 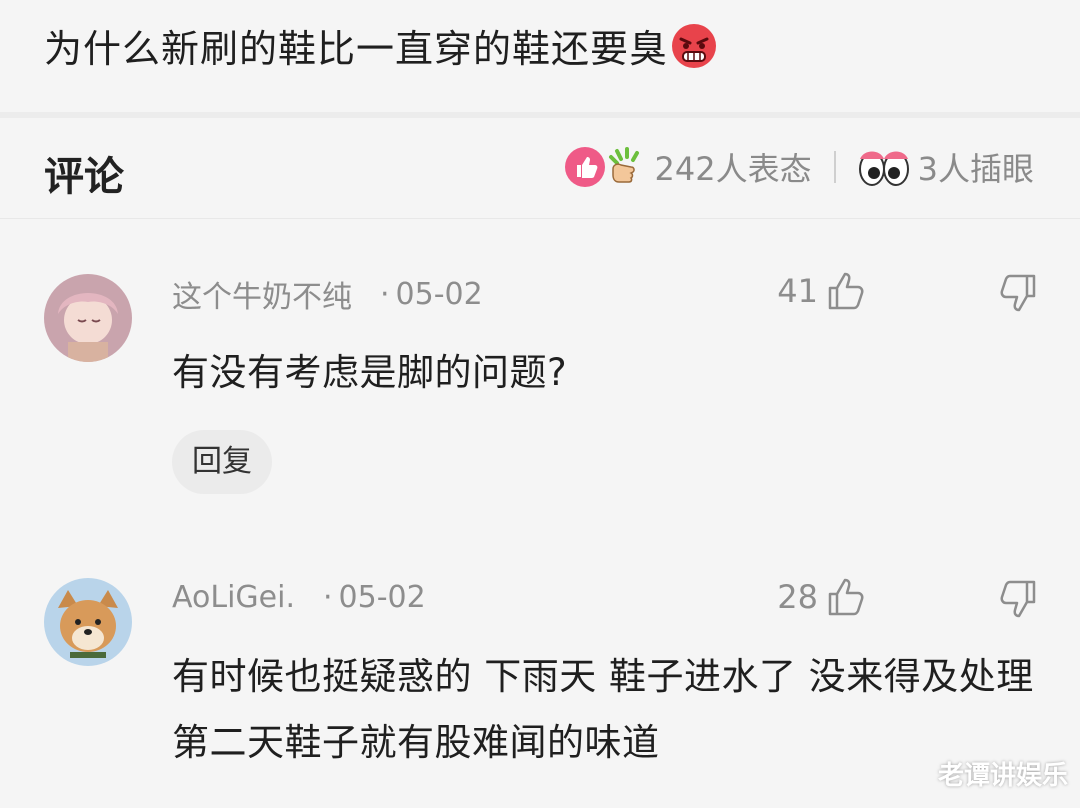 What do you see at coordinates (694, 46) in the screenshot?
I see `angry-face-icon` at bounding box center [694, 46].